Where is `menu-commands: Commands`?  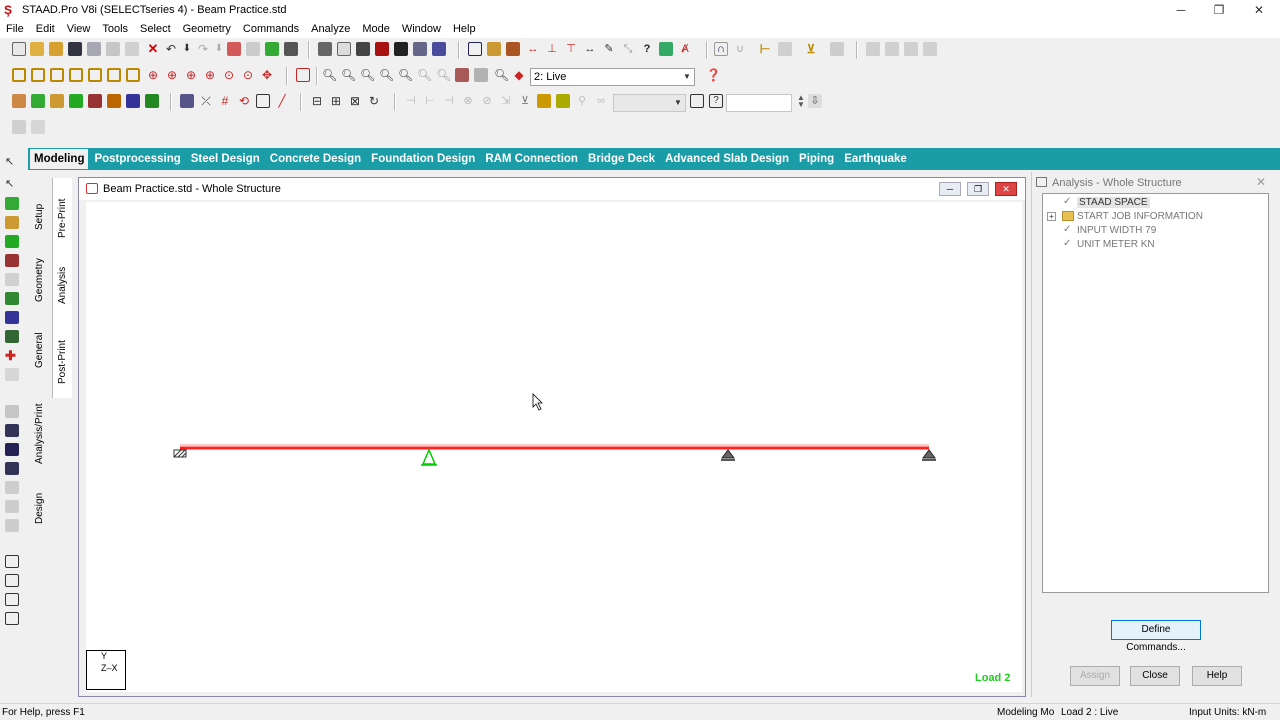 menu-commands: Commands is located at coordinates (271, 29).